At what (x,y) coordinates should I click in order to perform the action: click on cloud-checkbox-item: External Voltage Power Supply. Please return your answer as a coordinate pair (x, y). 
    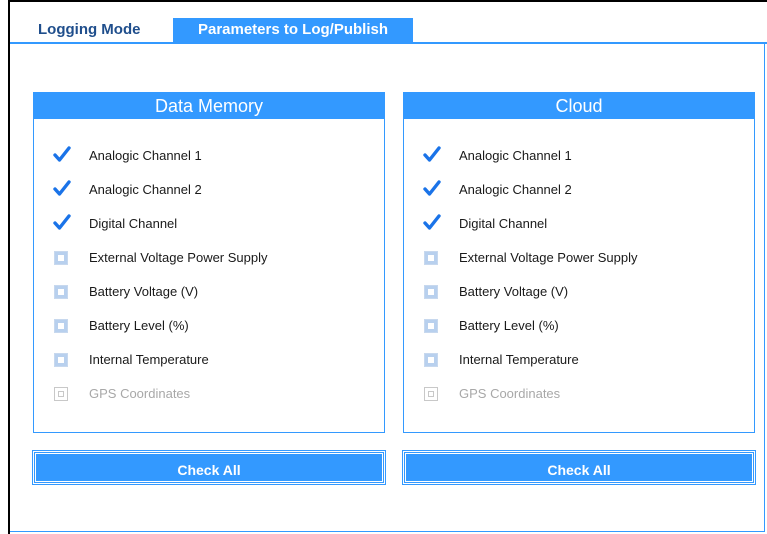
    Looking at the image, I should click on (579, 258).